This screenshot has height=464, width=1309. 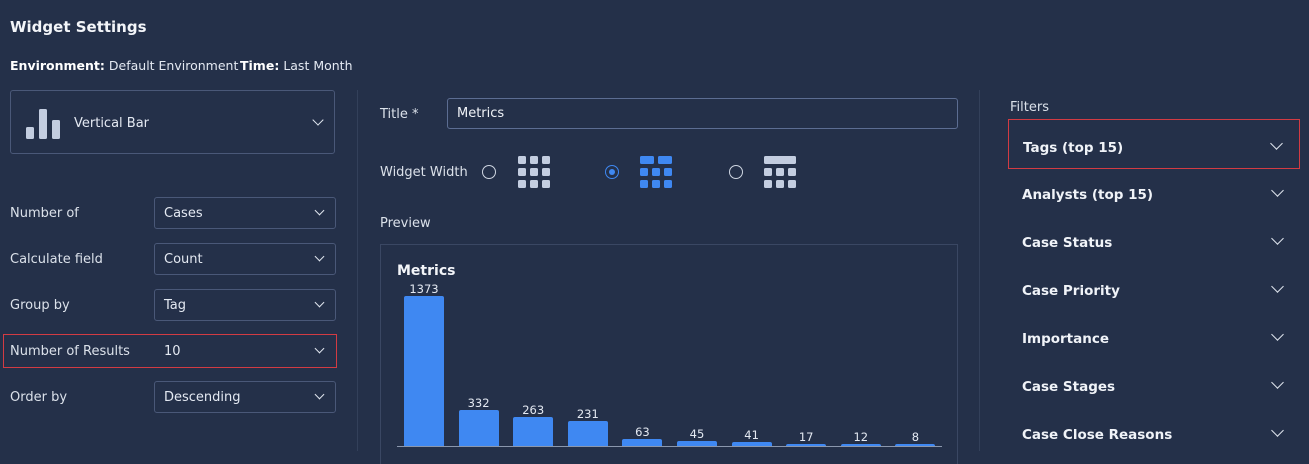 What do you see at coordinates (399, 114) in the screenshot?
I see `title-label: Title *` at bounding box center [399, 114].